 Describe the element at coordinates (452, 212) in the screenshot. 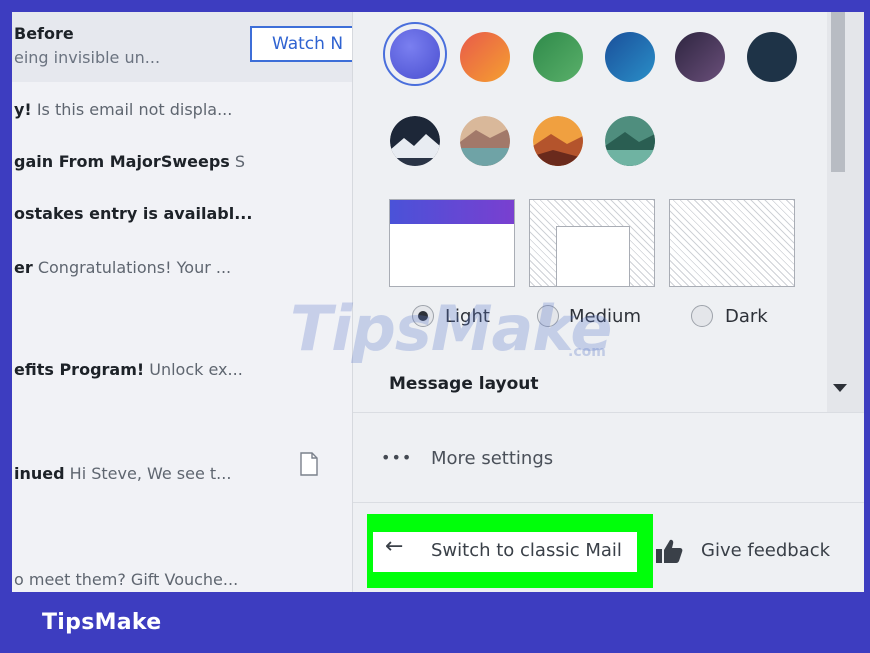

I see `preview-header-bar` at that location.